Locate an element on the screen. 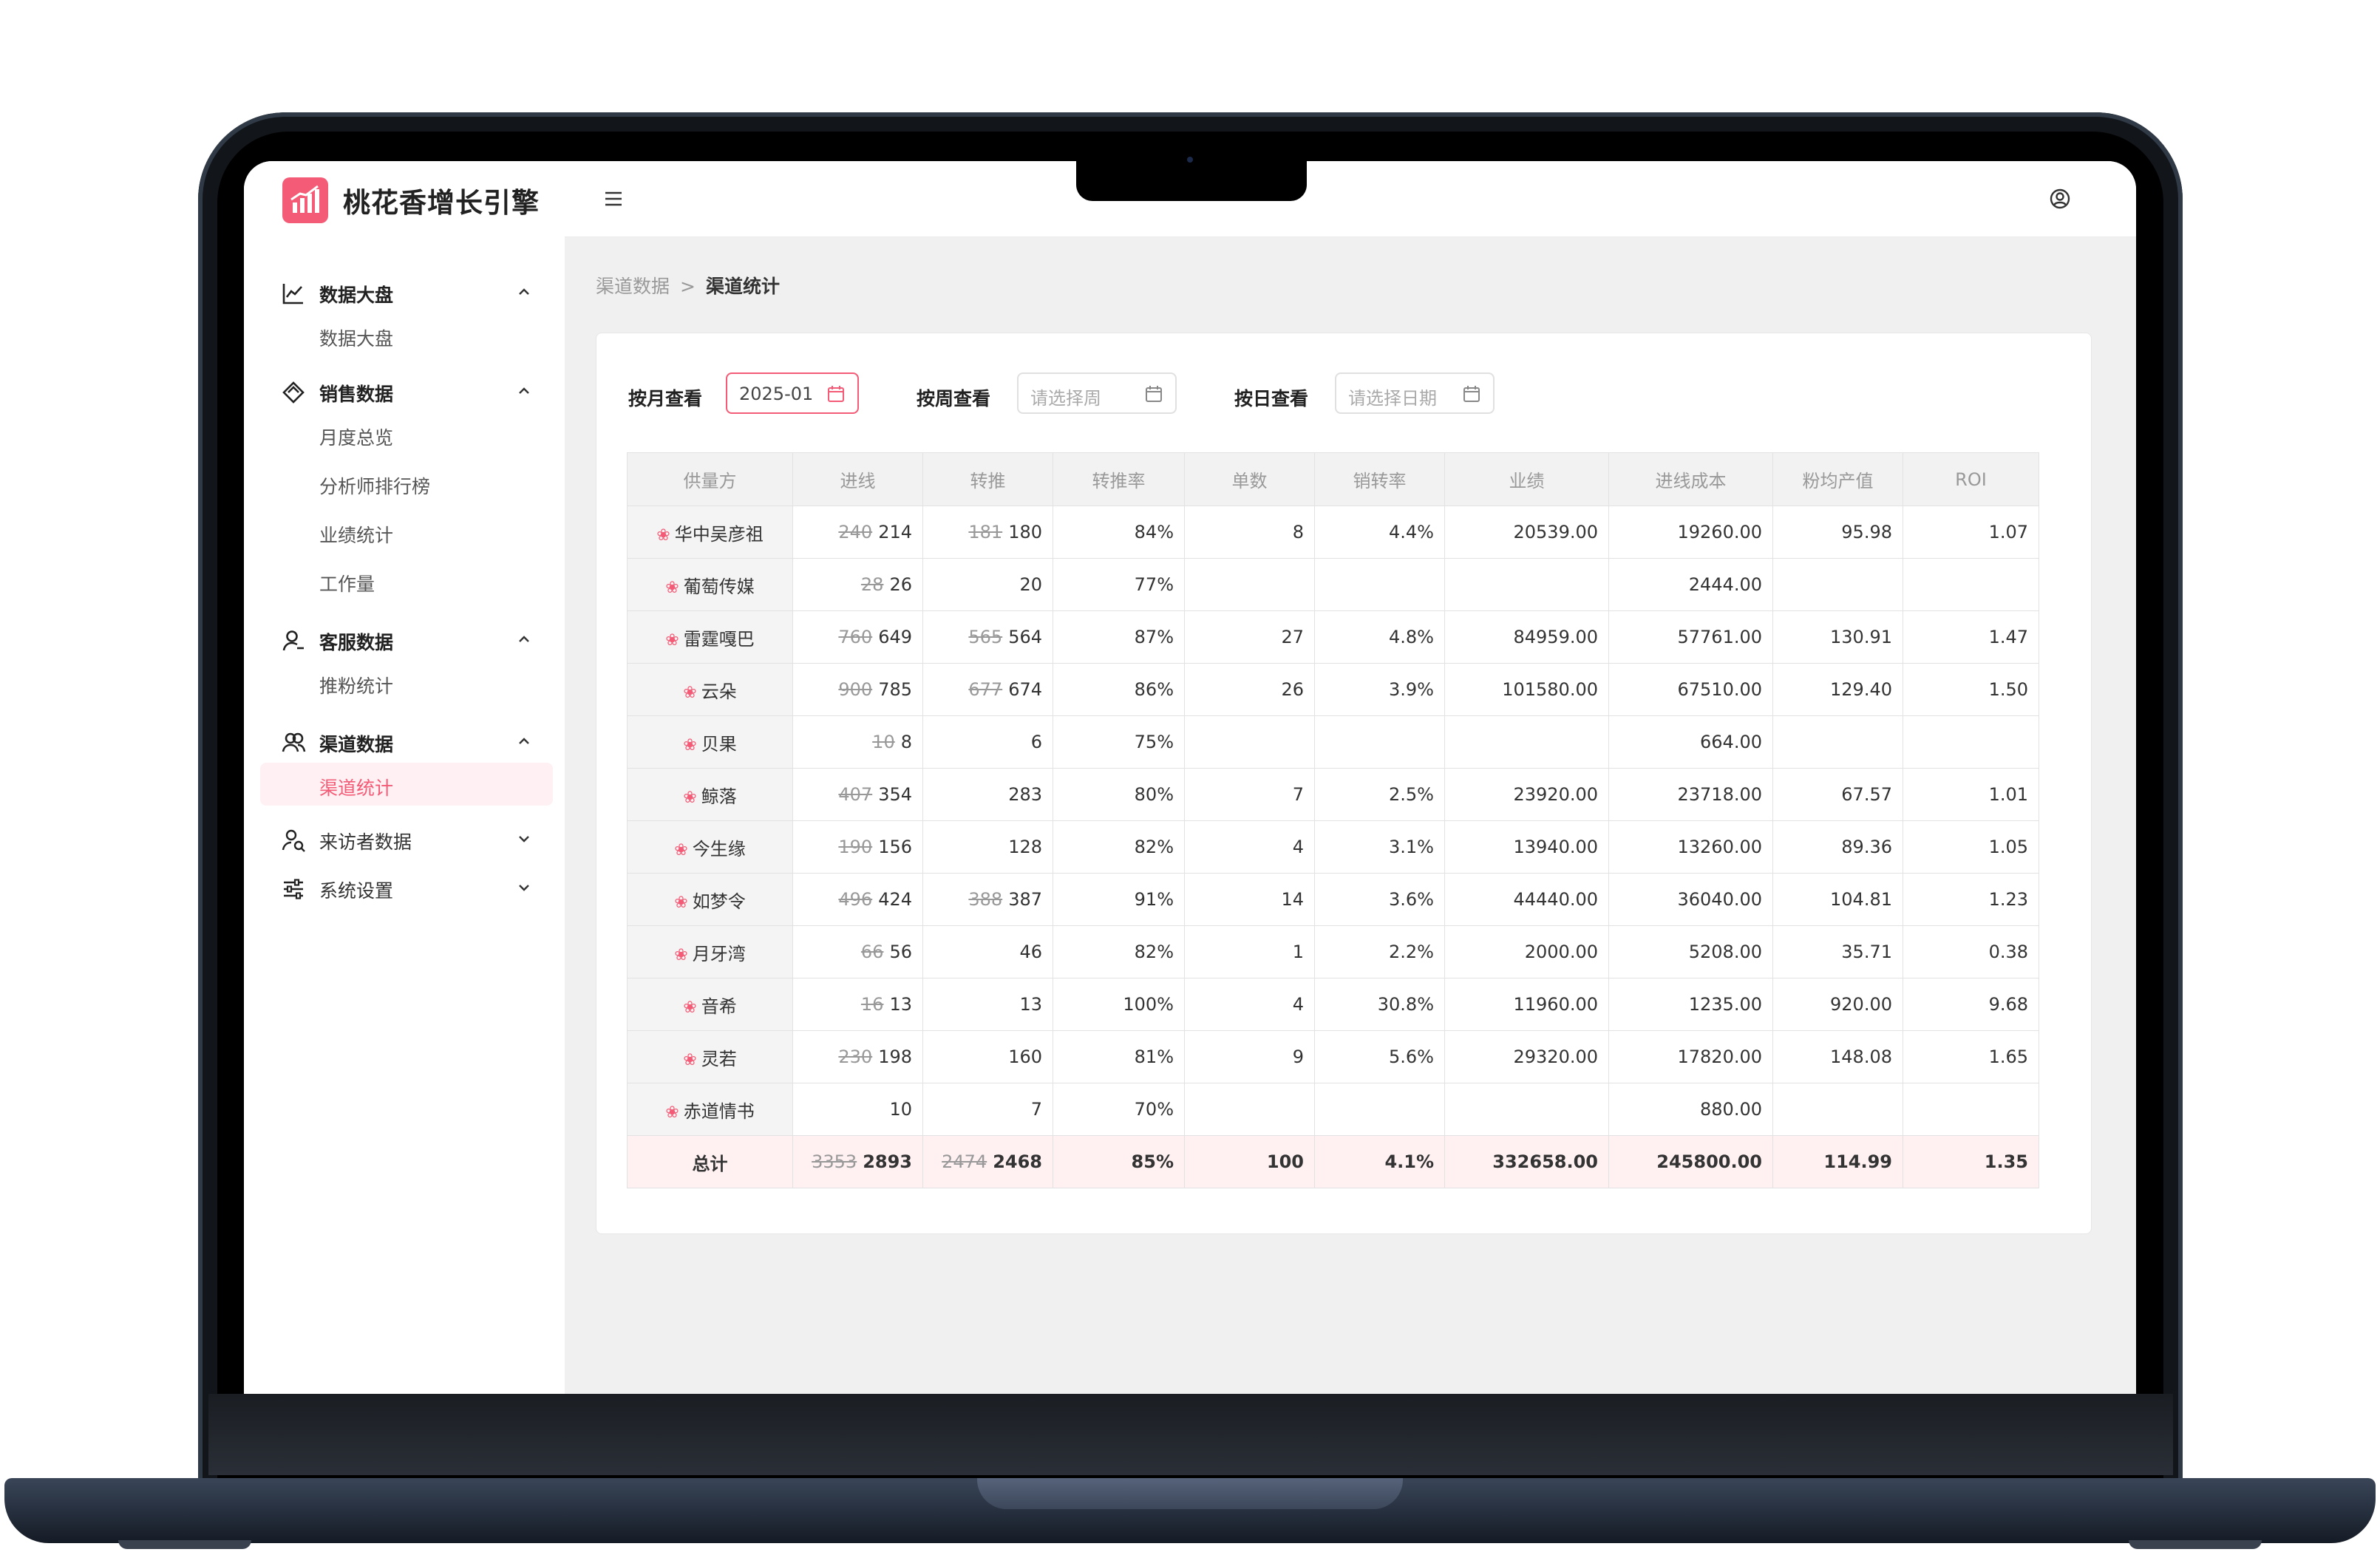 This screenshot has height=1552, width=2380. nav-item-label: 数据大盘 is located at coordinates (356, 339).